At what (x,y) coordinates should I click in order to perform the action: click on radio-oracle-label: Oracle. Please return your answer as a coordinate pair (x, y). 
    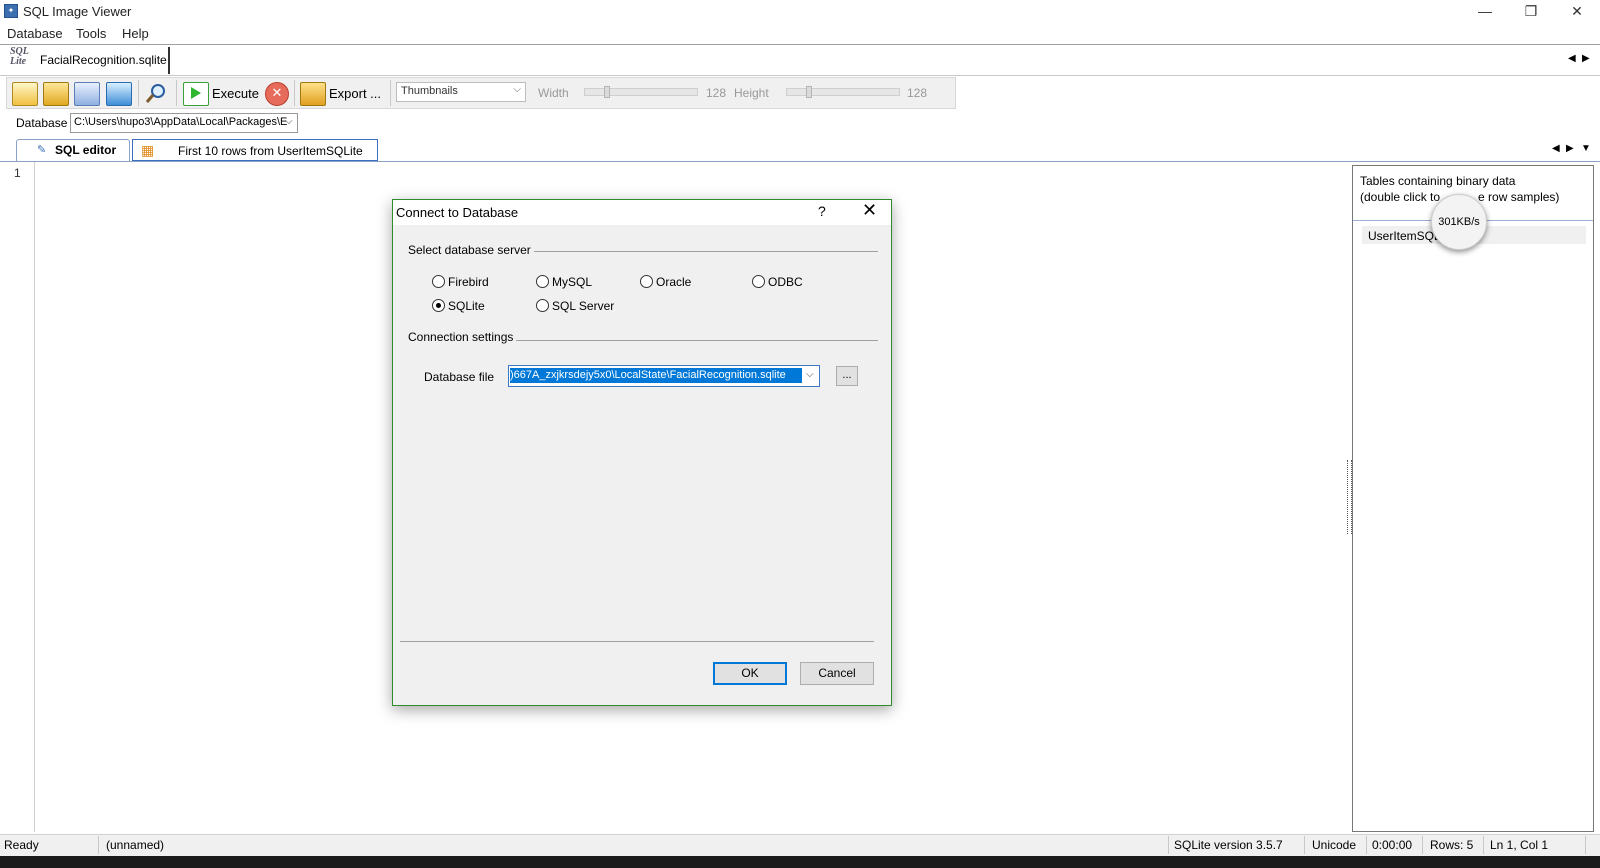
    Looking at the image, I should click on (673, 282).